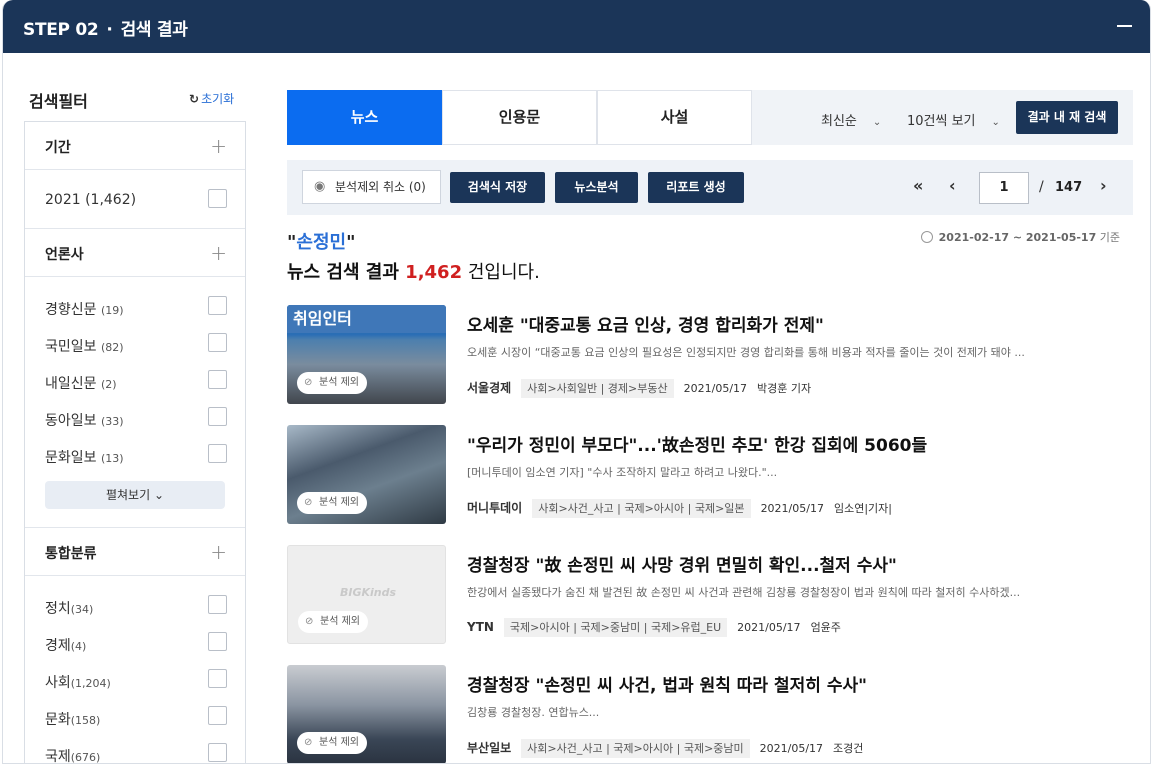 This screenshot has width=1161, height=764. What do you see at coordinates (346, 272) in the screenshot?
I see `summary-prefix: 뉴스 검색 결과` at bounding box center [346, 272].